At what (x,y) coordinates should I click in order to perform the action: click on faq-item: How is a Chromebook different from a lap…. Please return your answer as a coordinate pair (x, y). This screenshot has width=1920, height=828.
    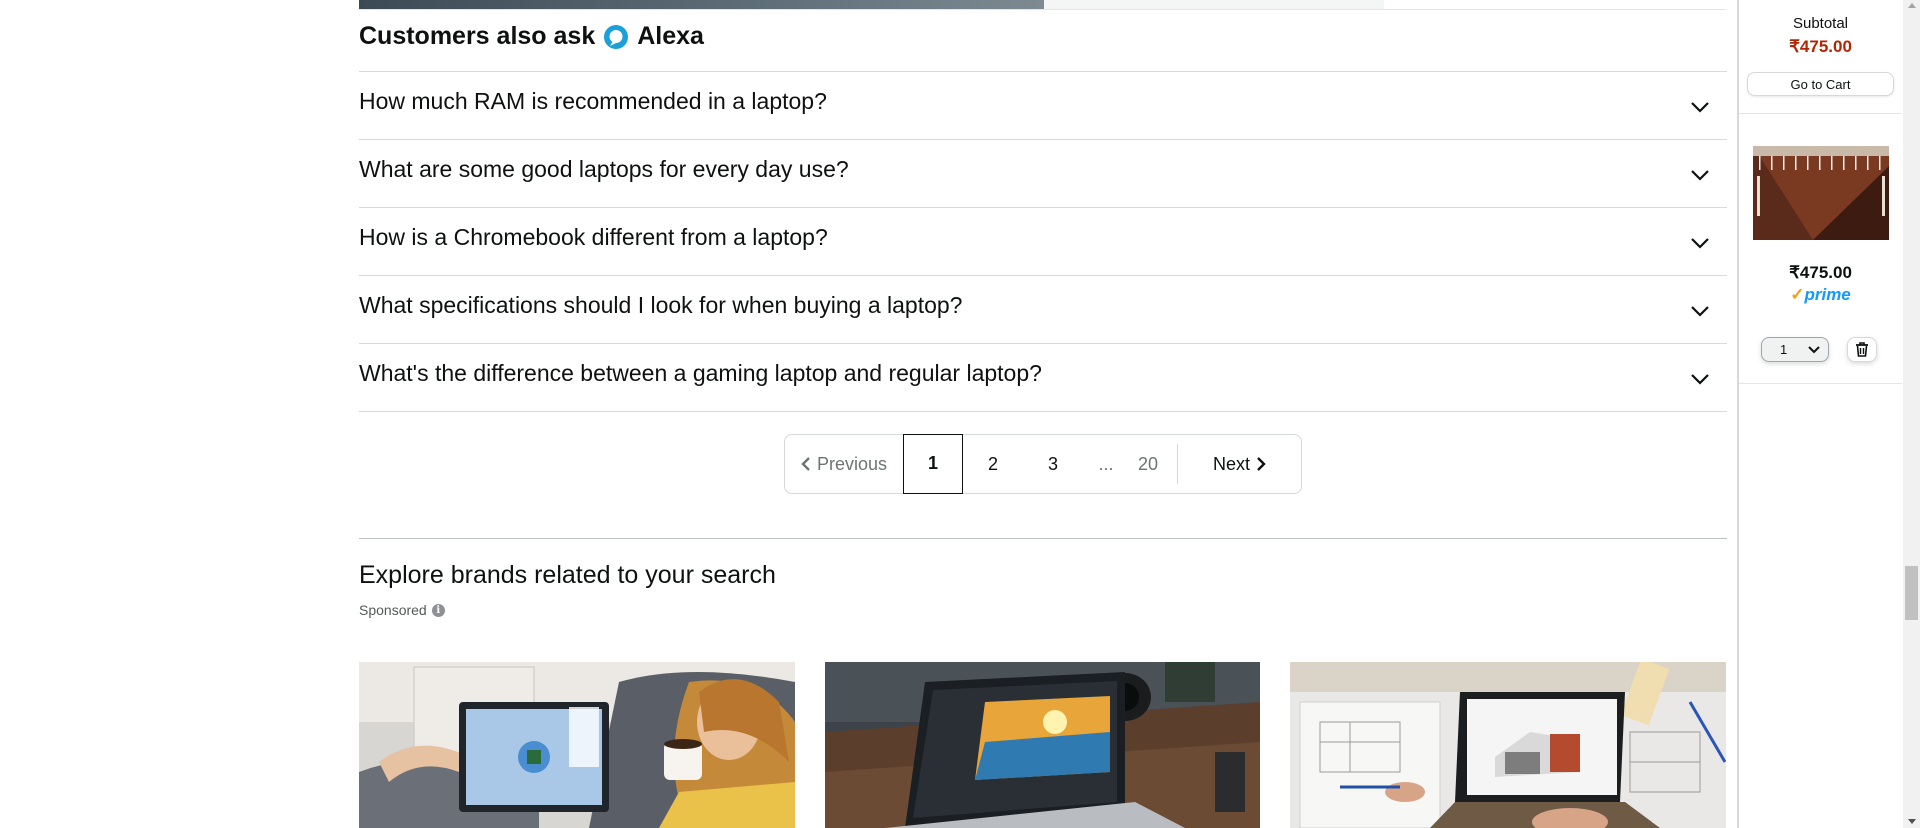
    Looking at the image, I should click on (1043, 242).